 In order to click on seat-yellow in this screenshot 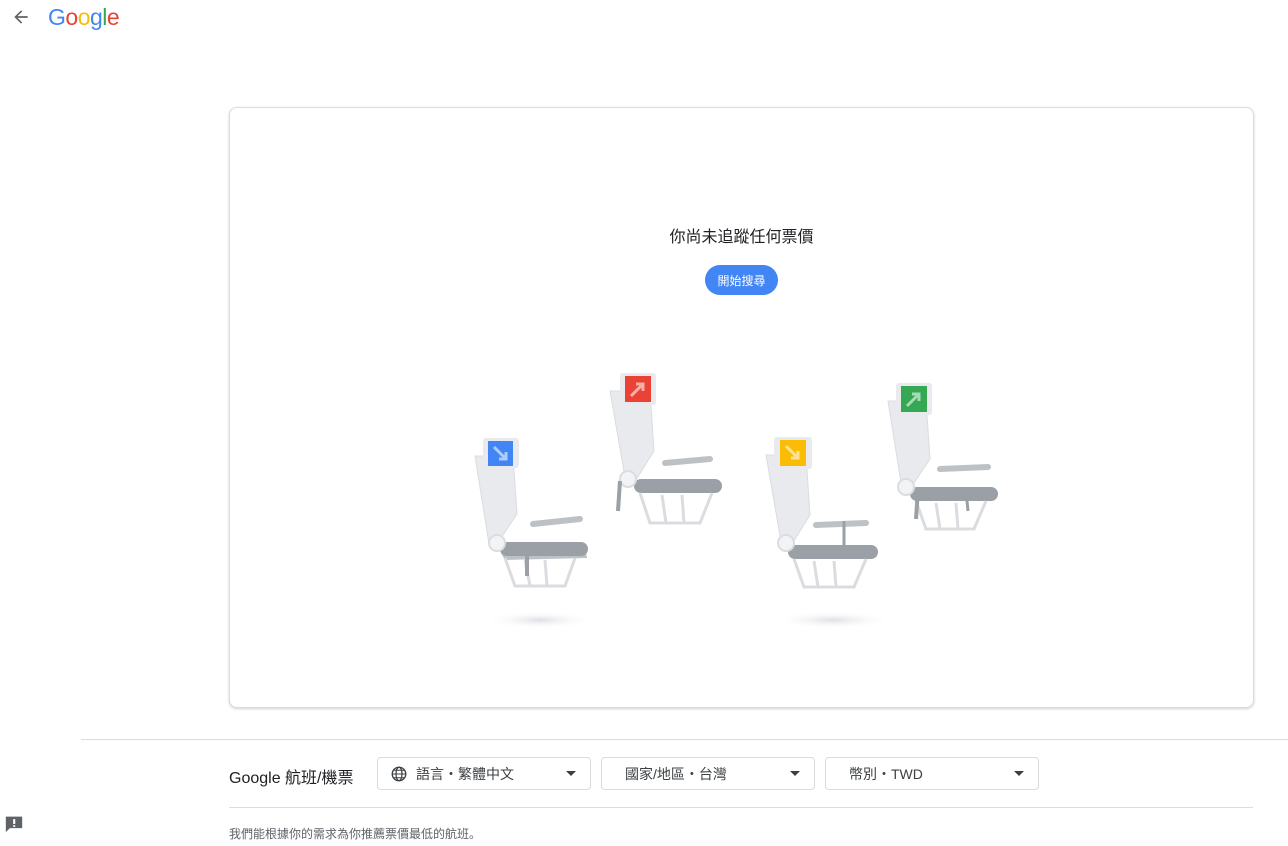, I will do `click(821, 513)`.